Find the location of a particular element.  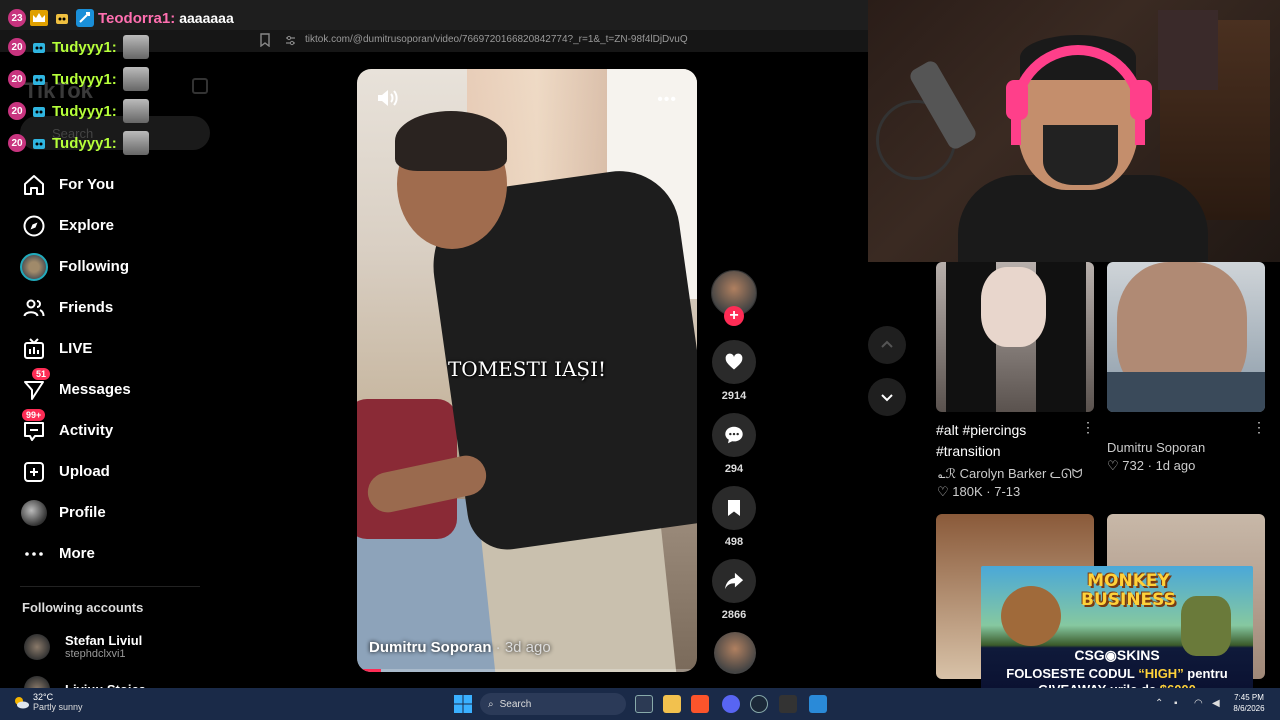

like-action: 2914 is located at coordinates (734, 371).